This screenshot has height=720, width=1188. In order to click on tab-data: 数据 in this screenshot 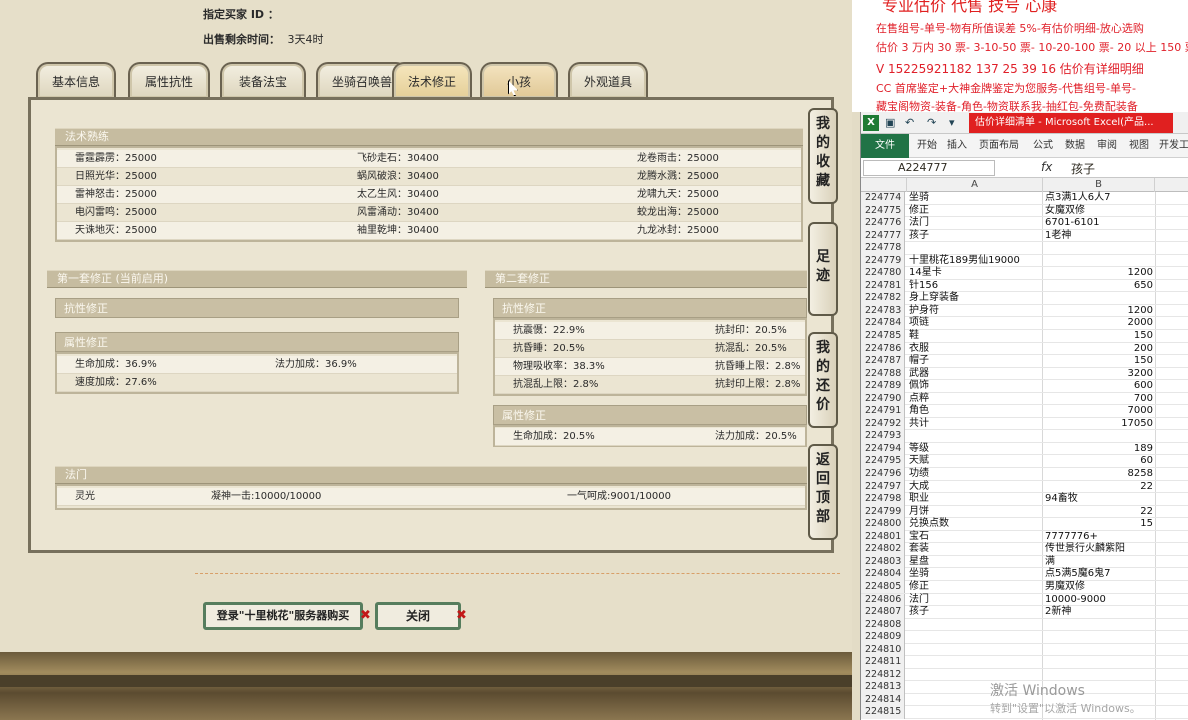, I will do `click(1075, 146)`.